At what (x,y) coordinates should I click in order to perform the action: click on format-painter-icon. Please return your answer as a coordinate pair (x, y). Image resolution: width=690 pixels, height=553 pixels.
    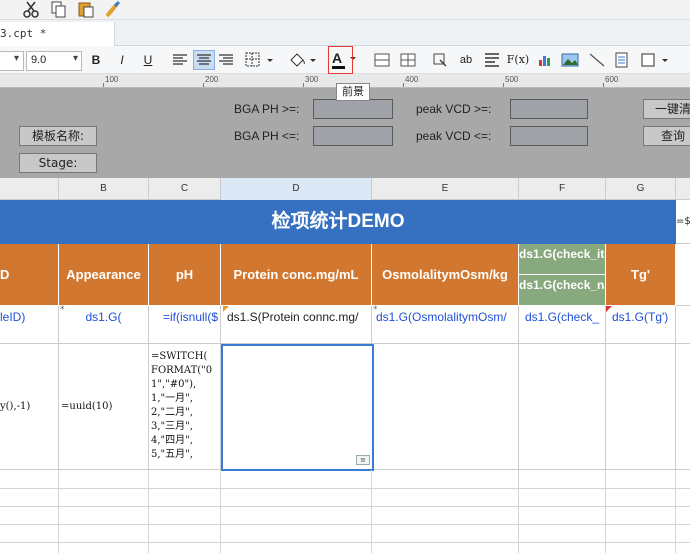
    Looking at the image, I should click on (112, 9).